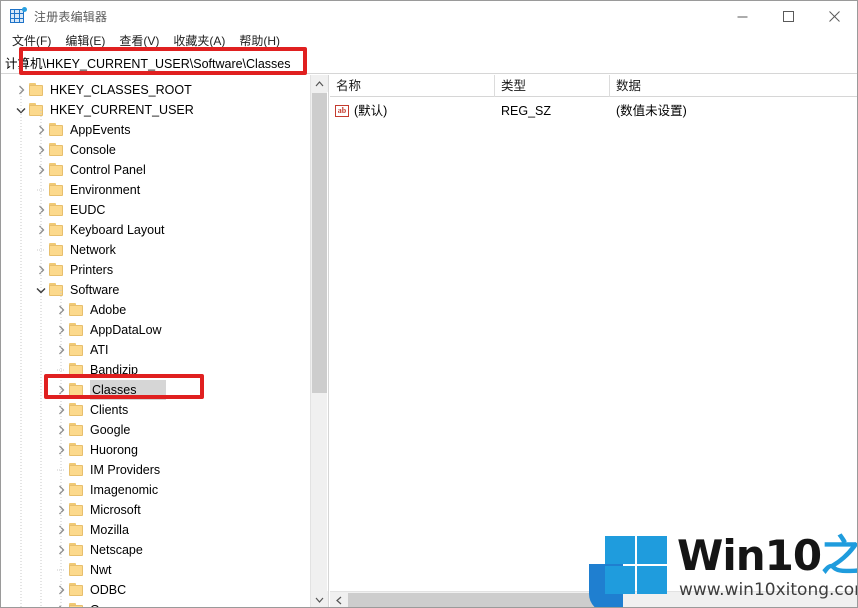  I want to click on tree-scroll-thumb, so click(319, 243).